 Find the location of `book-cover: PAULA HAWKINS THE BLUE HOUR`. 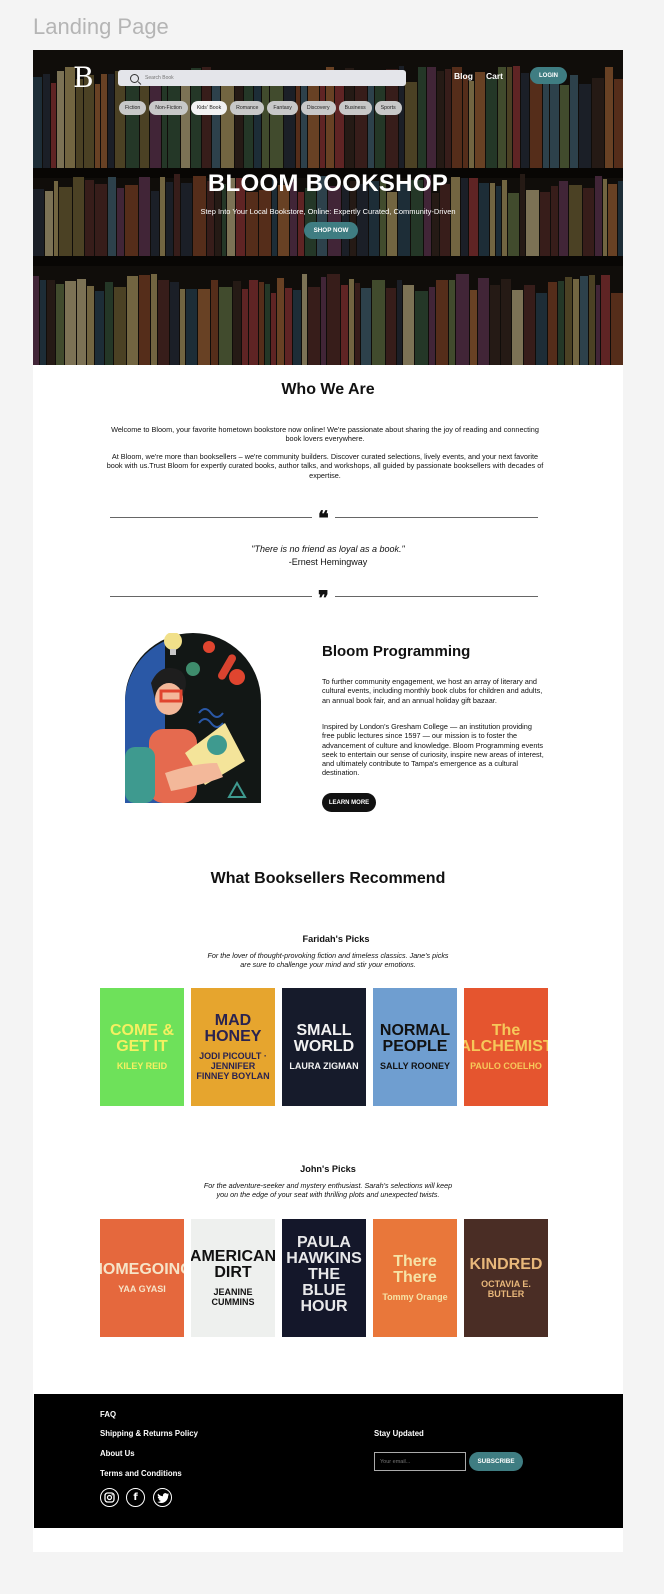

book-cover: PAULA HAWKINS THE BLUE HOUR is located at coordinates (324, 1278).